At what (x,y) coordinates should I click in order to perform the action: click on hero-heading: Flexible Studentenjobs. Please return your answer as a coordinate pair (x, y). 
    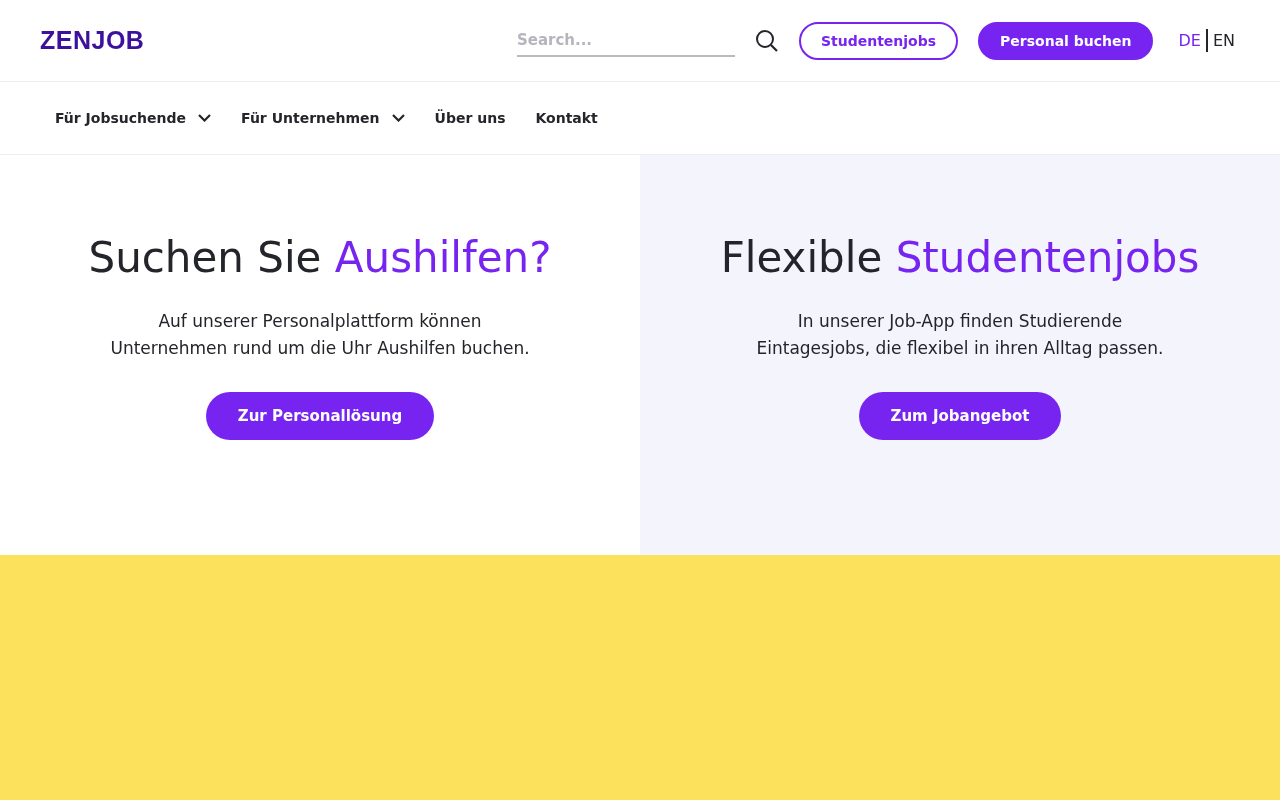
    Looking at the image, I should click on (960, 257).